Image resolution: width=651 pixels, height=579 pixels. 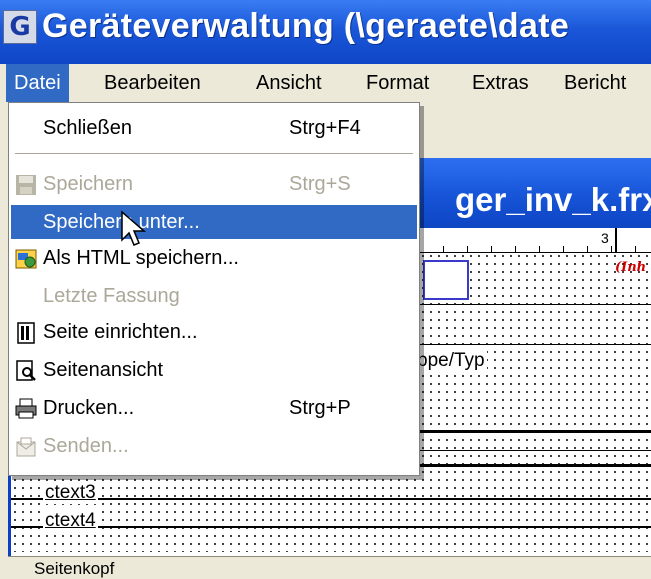 What do you see at coordinates (26, 332) in the screenshot?
I see `page-setup-icon` at bounding box center [26, 332].